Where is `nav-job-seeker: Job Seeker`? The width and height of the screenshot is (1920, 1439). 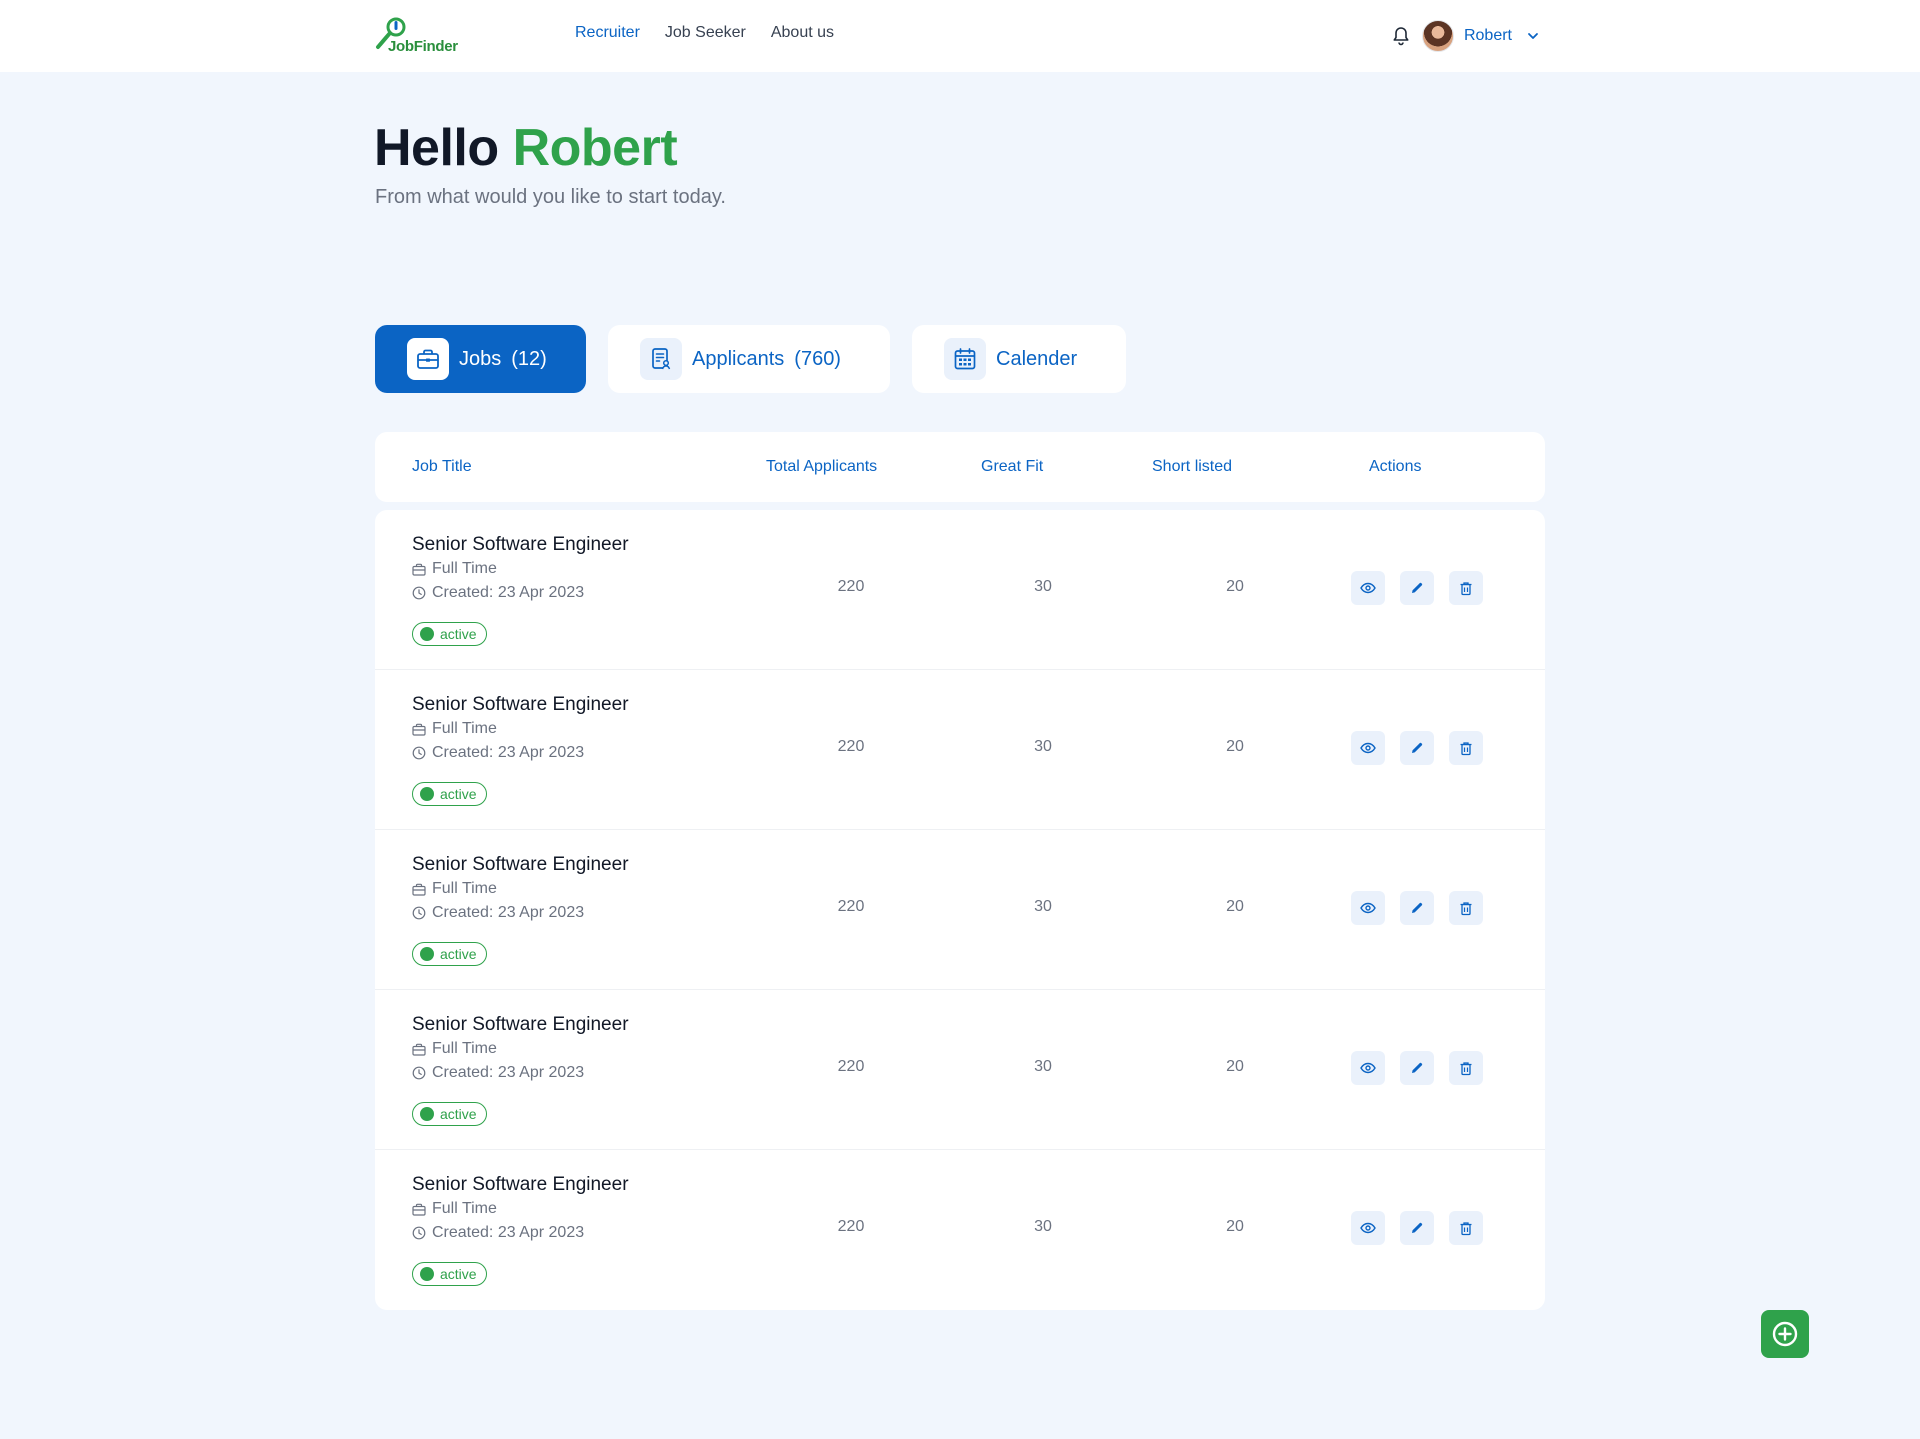 nav-job-seeker: Job Seeker is located at coordinates (705, 33).